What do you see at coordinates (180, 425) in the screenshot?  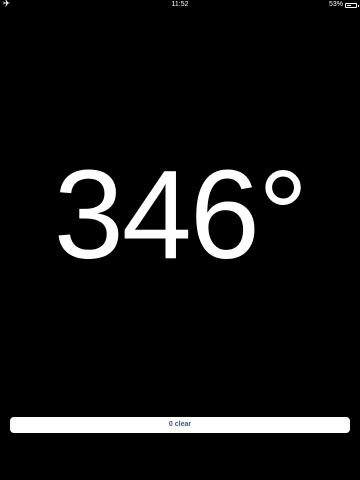 I see `clear-button: 0 clear` at bounding box center [180, 425].